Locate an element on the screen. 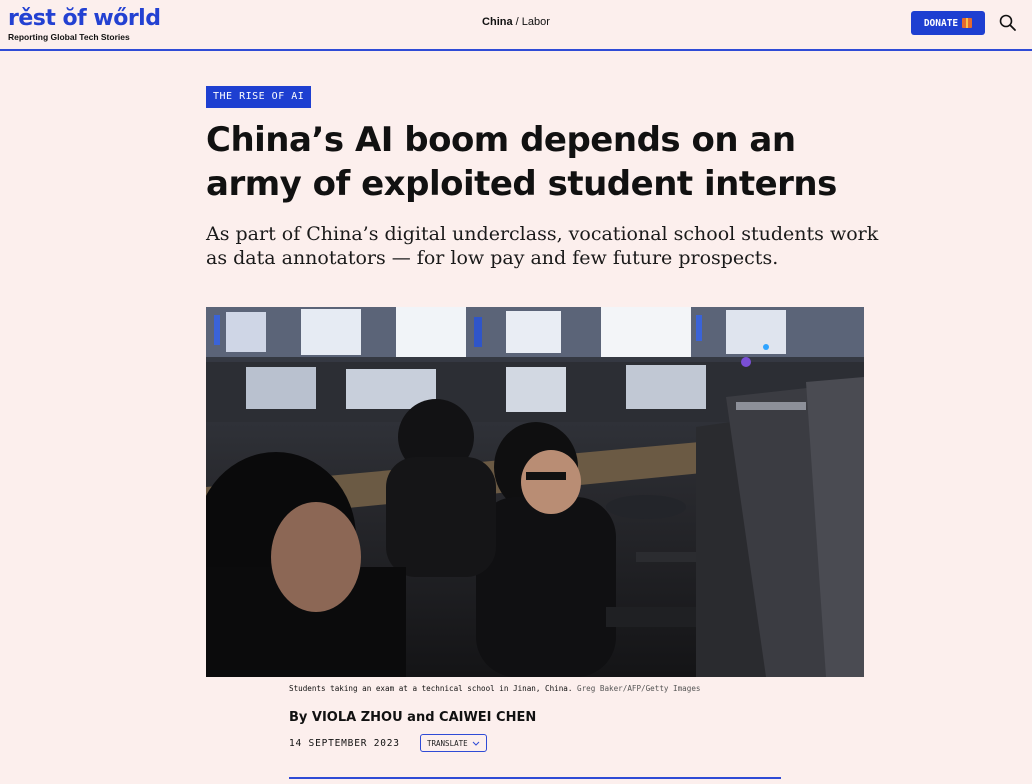  chevron-down-icon is located at coordinates (475, 743).